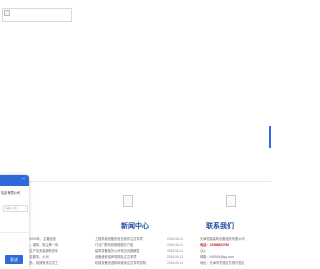 The width and height of the screenshot is (320, 269). What do you see at coordinates (135, 226) in the screenshot?
I see `news-title: 新闻中心` at bounding box center [135, 226].